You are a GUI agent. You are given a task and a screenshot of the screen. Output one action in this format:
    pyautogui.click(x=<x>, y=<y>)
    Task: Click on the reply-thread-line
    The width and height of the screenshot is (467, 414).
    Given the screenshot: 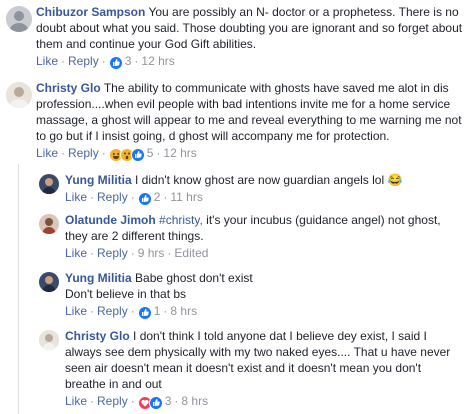 What is the action you would take?
    pyautogui.click(x=18, y=289)
    